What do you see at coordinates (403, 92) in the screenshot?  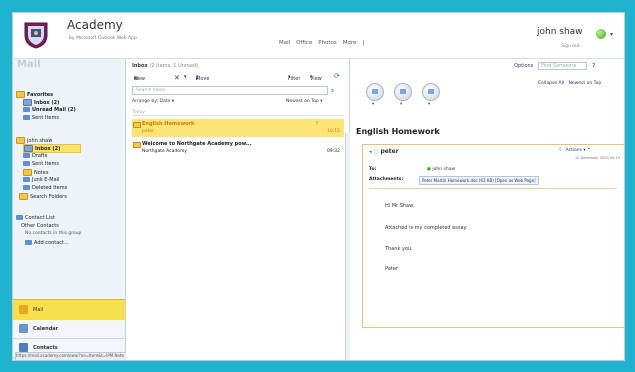 I see `reply-all-icon` at bounding box center [403, 92].